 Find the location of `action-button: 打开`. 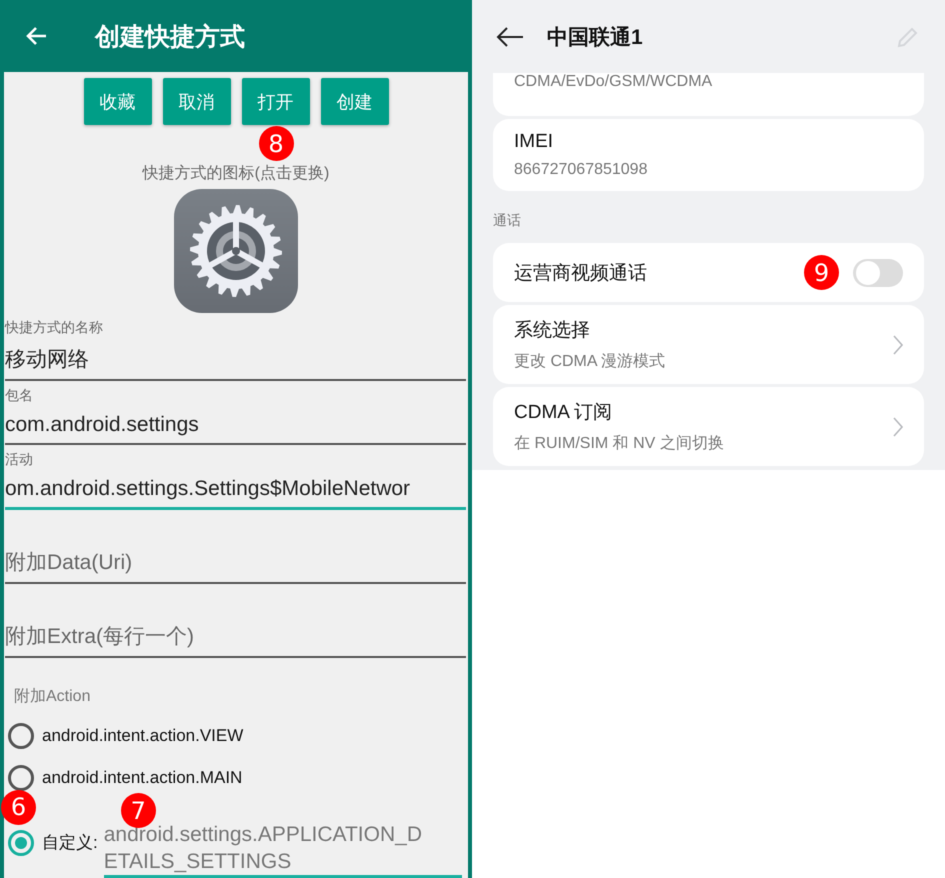

action-button: 打开 is located at coordinates (276, 101).